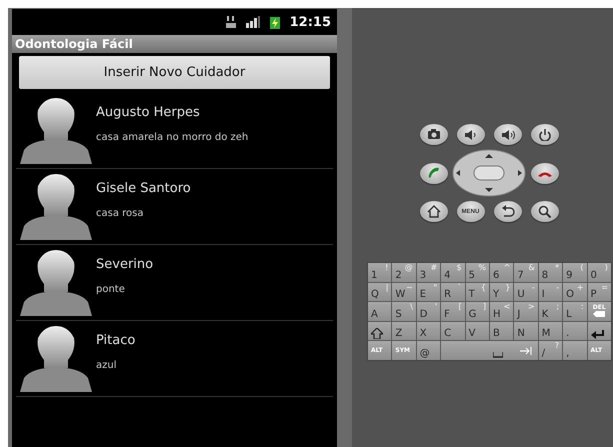 This screenshot has height=447, width=613. I want to click on keyboard-key: L :, so click(575, 311).